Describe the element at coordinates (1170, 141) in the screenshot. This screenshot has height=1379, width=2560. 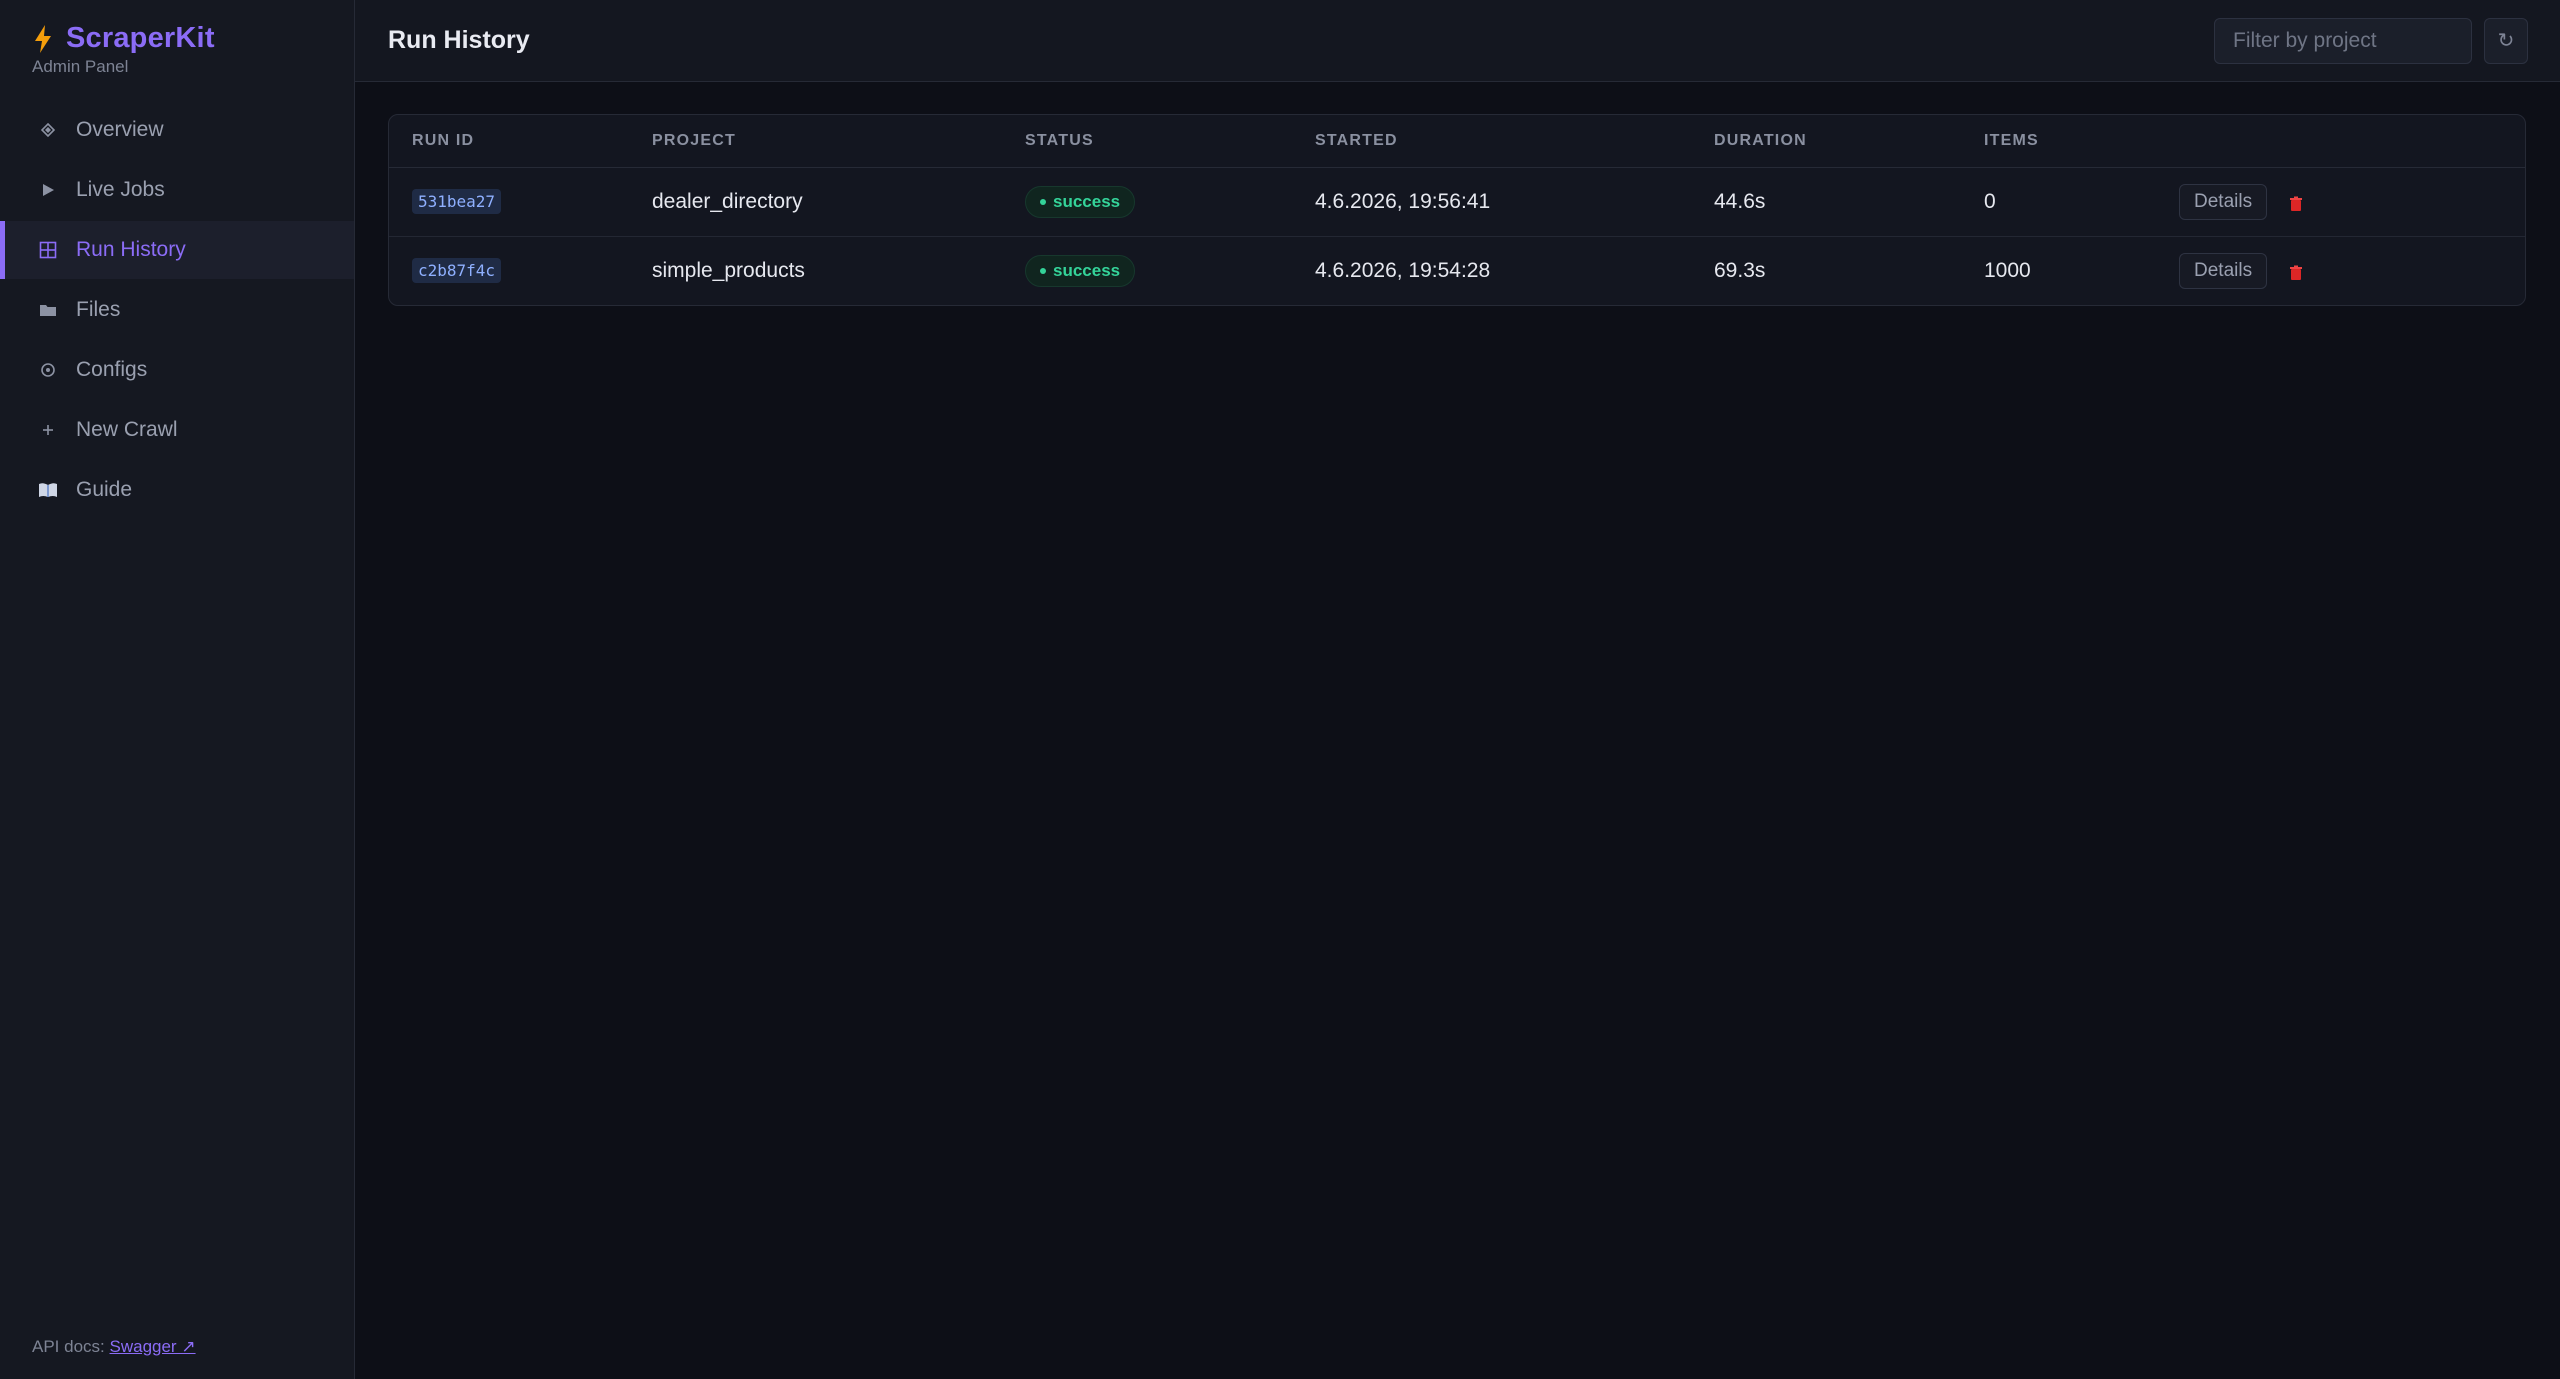
I see `column-header-status: STATUS` at that location.